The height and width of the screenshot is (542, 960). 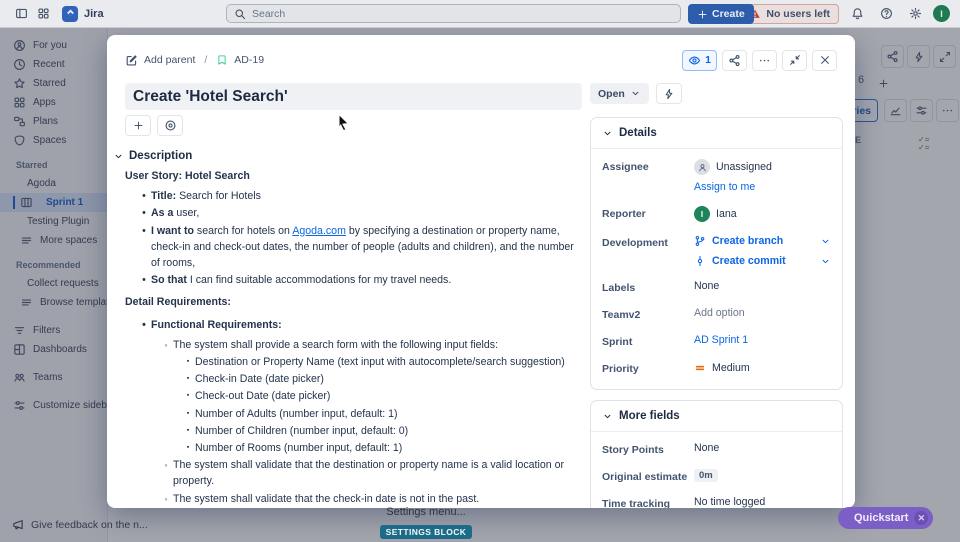 I want to click on original-estimate-field: 0m, so click(x=706, y=476).